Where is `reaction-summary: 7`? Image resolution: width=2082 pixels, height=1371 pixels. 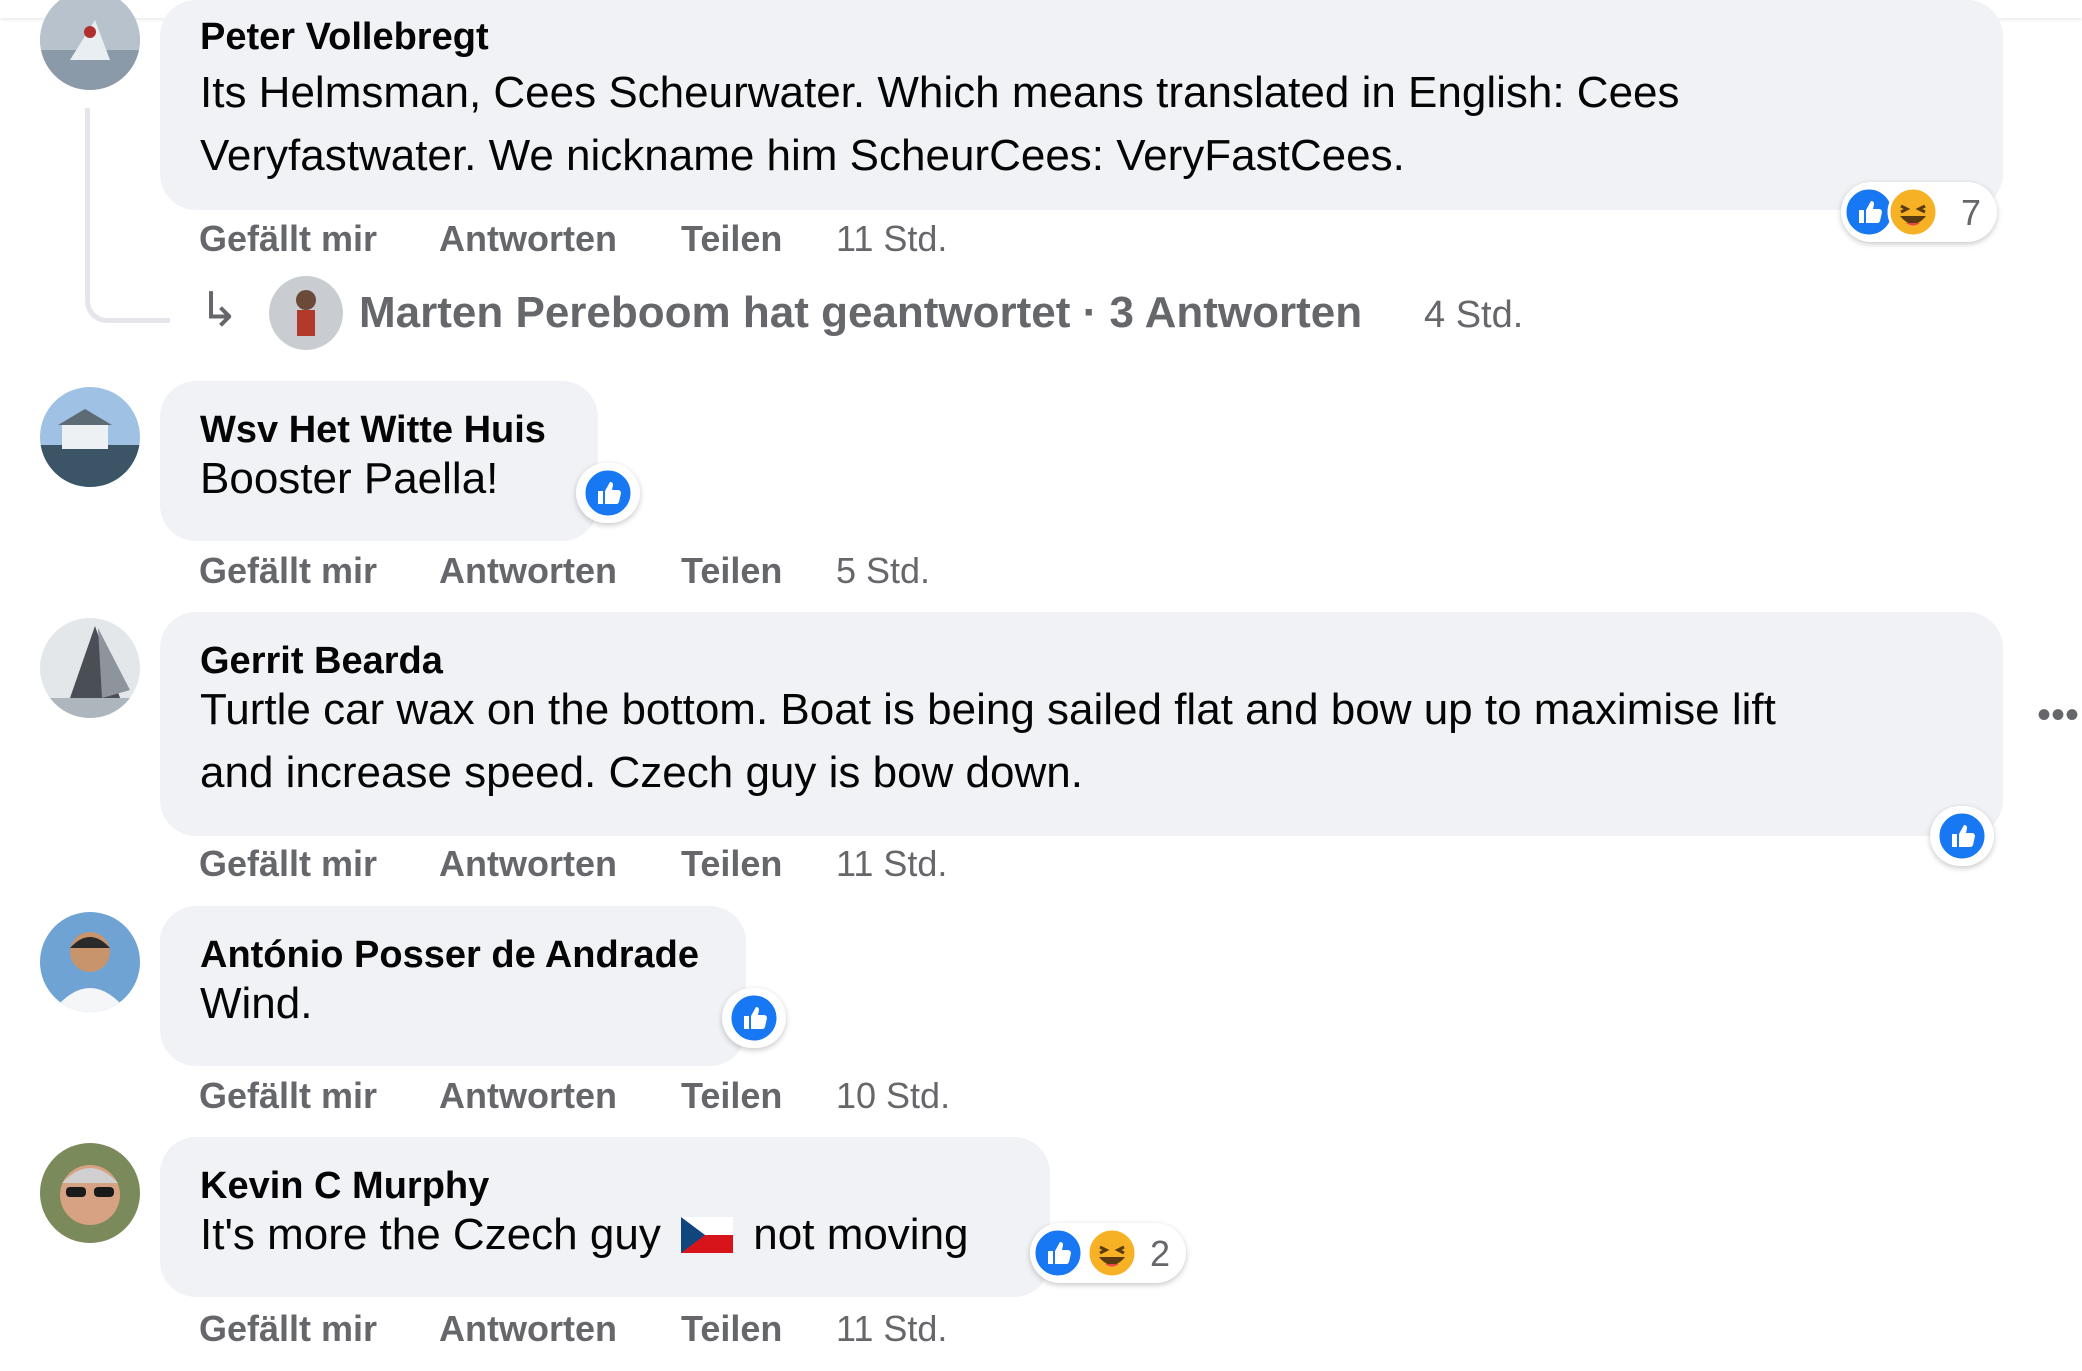
reaction-summary: 7 is located at coordinates (1919, 212).